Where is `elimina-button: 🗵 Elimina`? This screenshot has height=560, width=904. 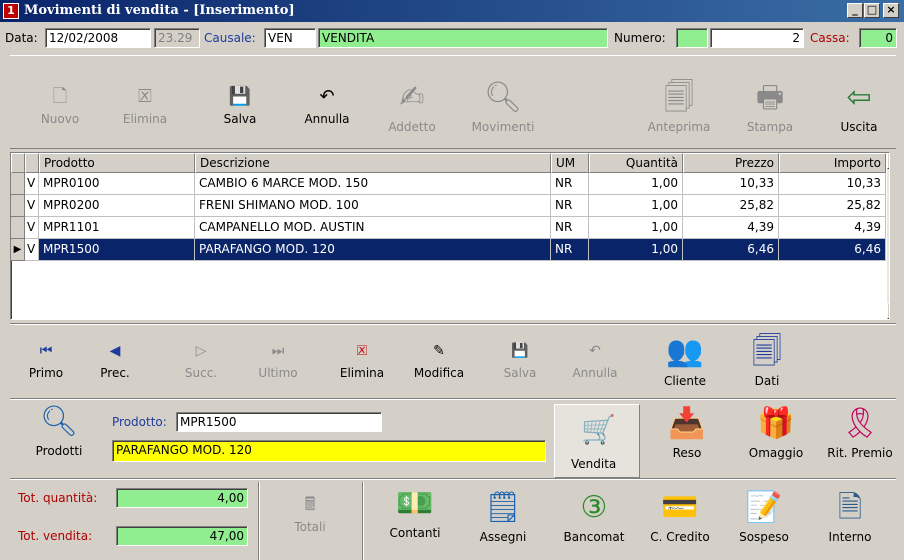
elimina-button: 🗵 Elimina is located at coordinates (145, 106).